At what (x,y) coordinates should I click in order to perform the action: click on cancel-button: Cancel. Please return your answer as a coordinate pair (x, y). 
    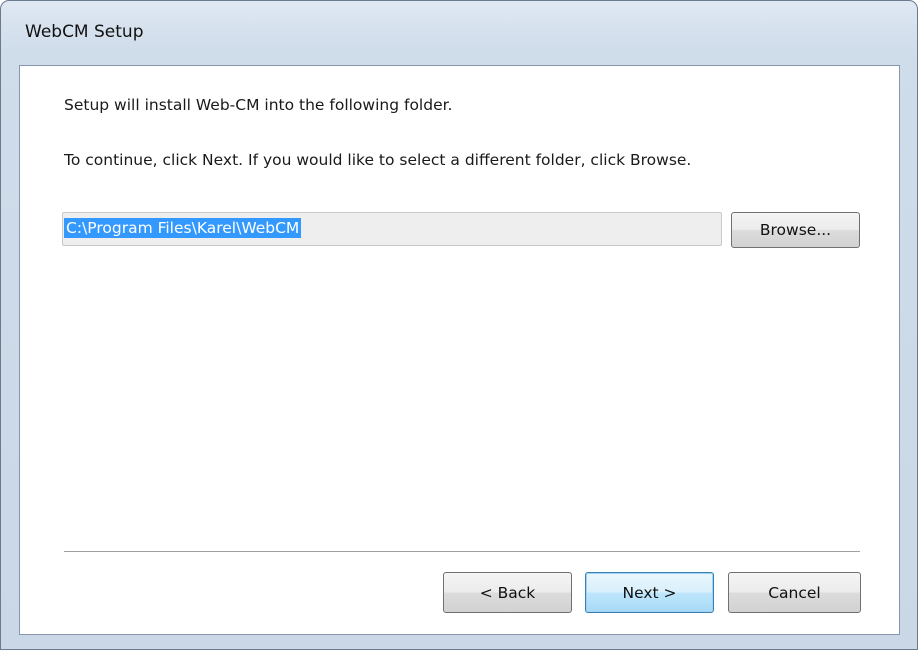
    Looking at the image, I should click on (794, 592).